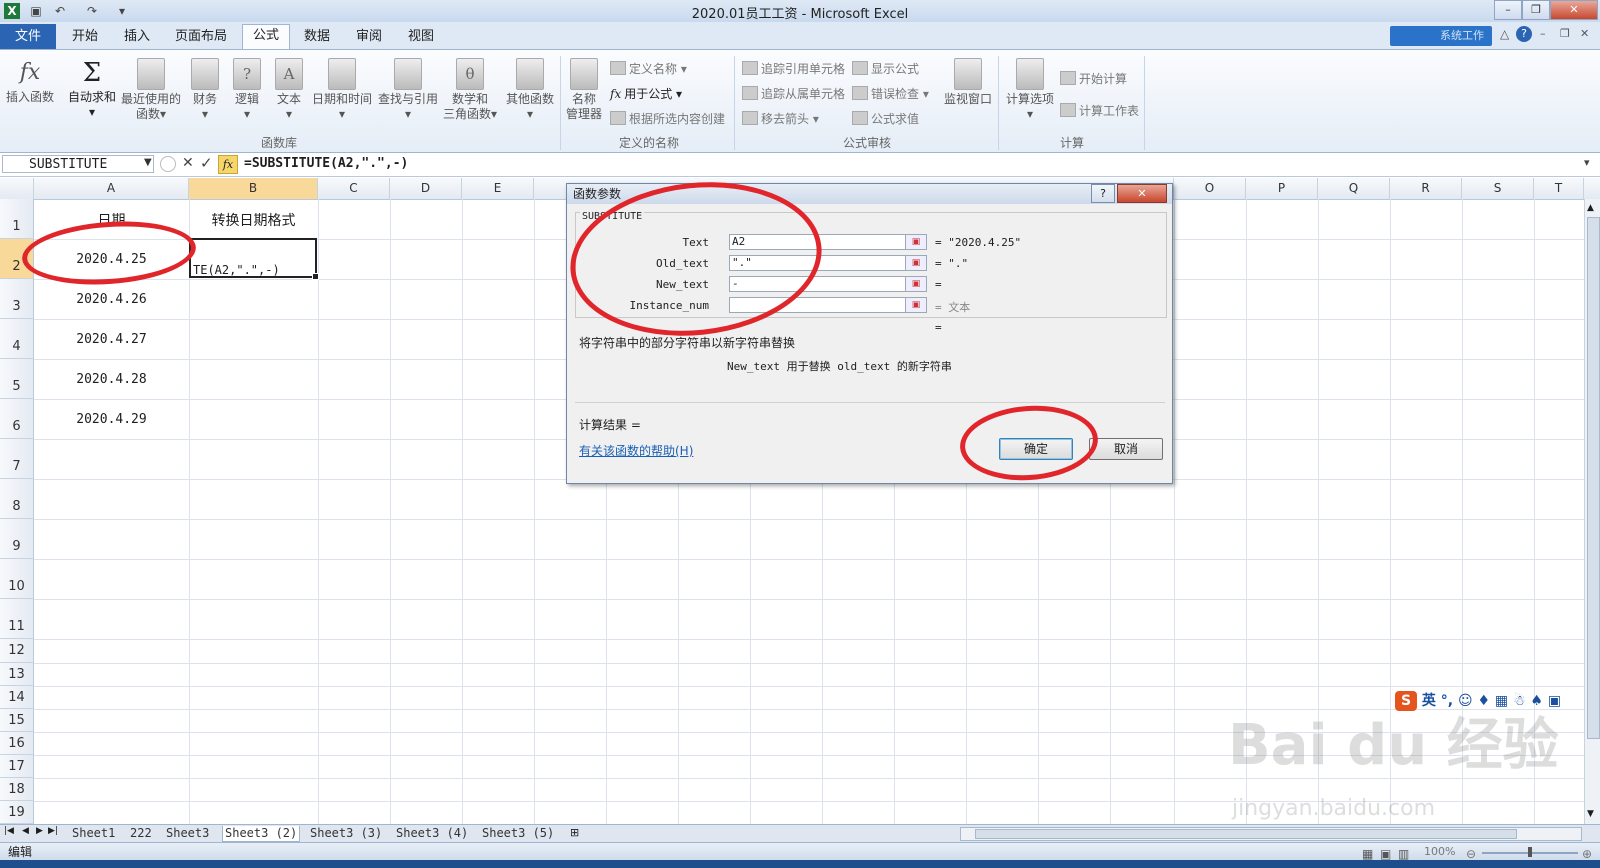 Image resolution: width=1600 pixels, height=868 pixels. Describe the element at coordinates (1593, 478) in the screenshot. I see `scroll-thumb` at that location.